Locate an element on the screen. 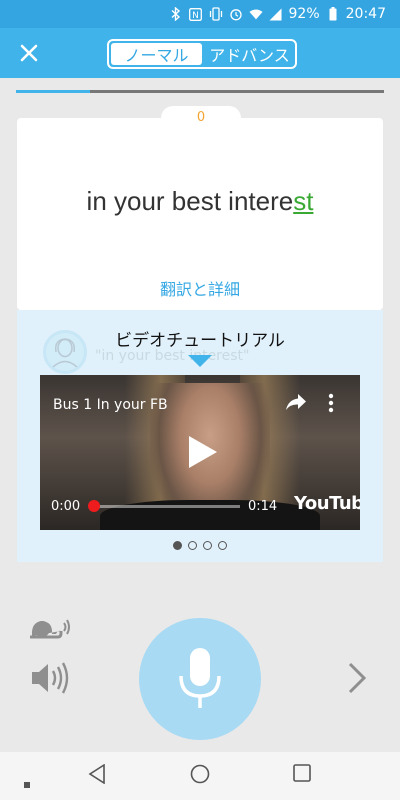 The height and width of the screenshot is (800, 400). battery-percent: 92% is located at coordinates (304, 14).